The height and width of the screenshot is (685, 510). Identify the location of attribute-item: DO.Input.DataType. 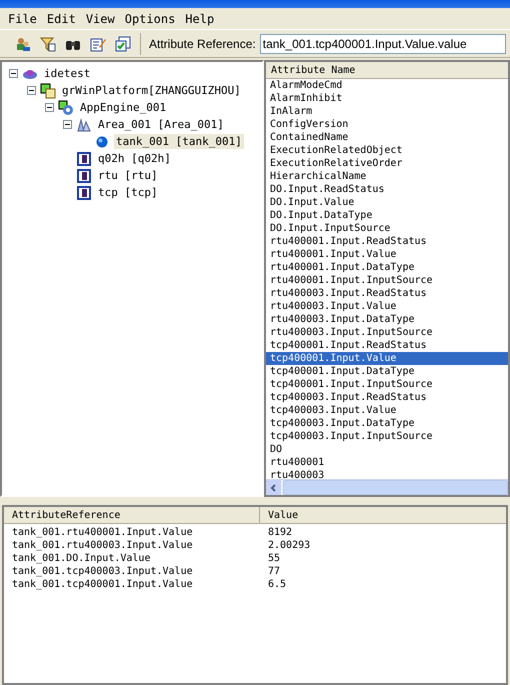
(387, 215).